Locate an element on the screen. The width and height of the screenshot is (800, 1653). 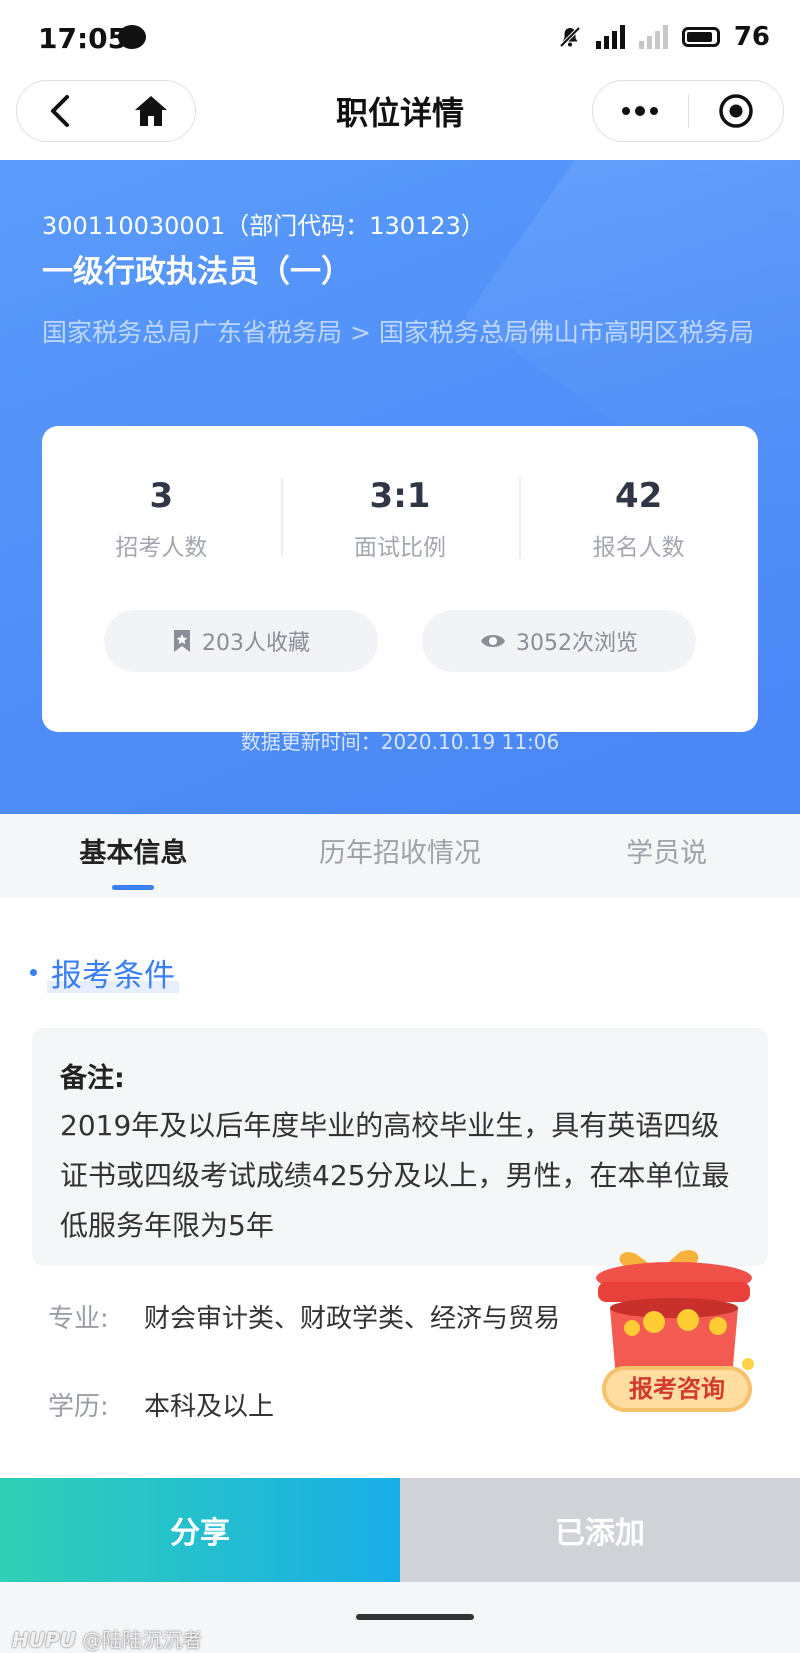
stat-label: 招考人数 is located at coordinates (161, 548).